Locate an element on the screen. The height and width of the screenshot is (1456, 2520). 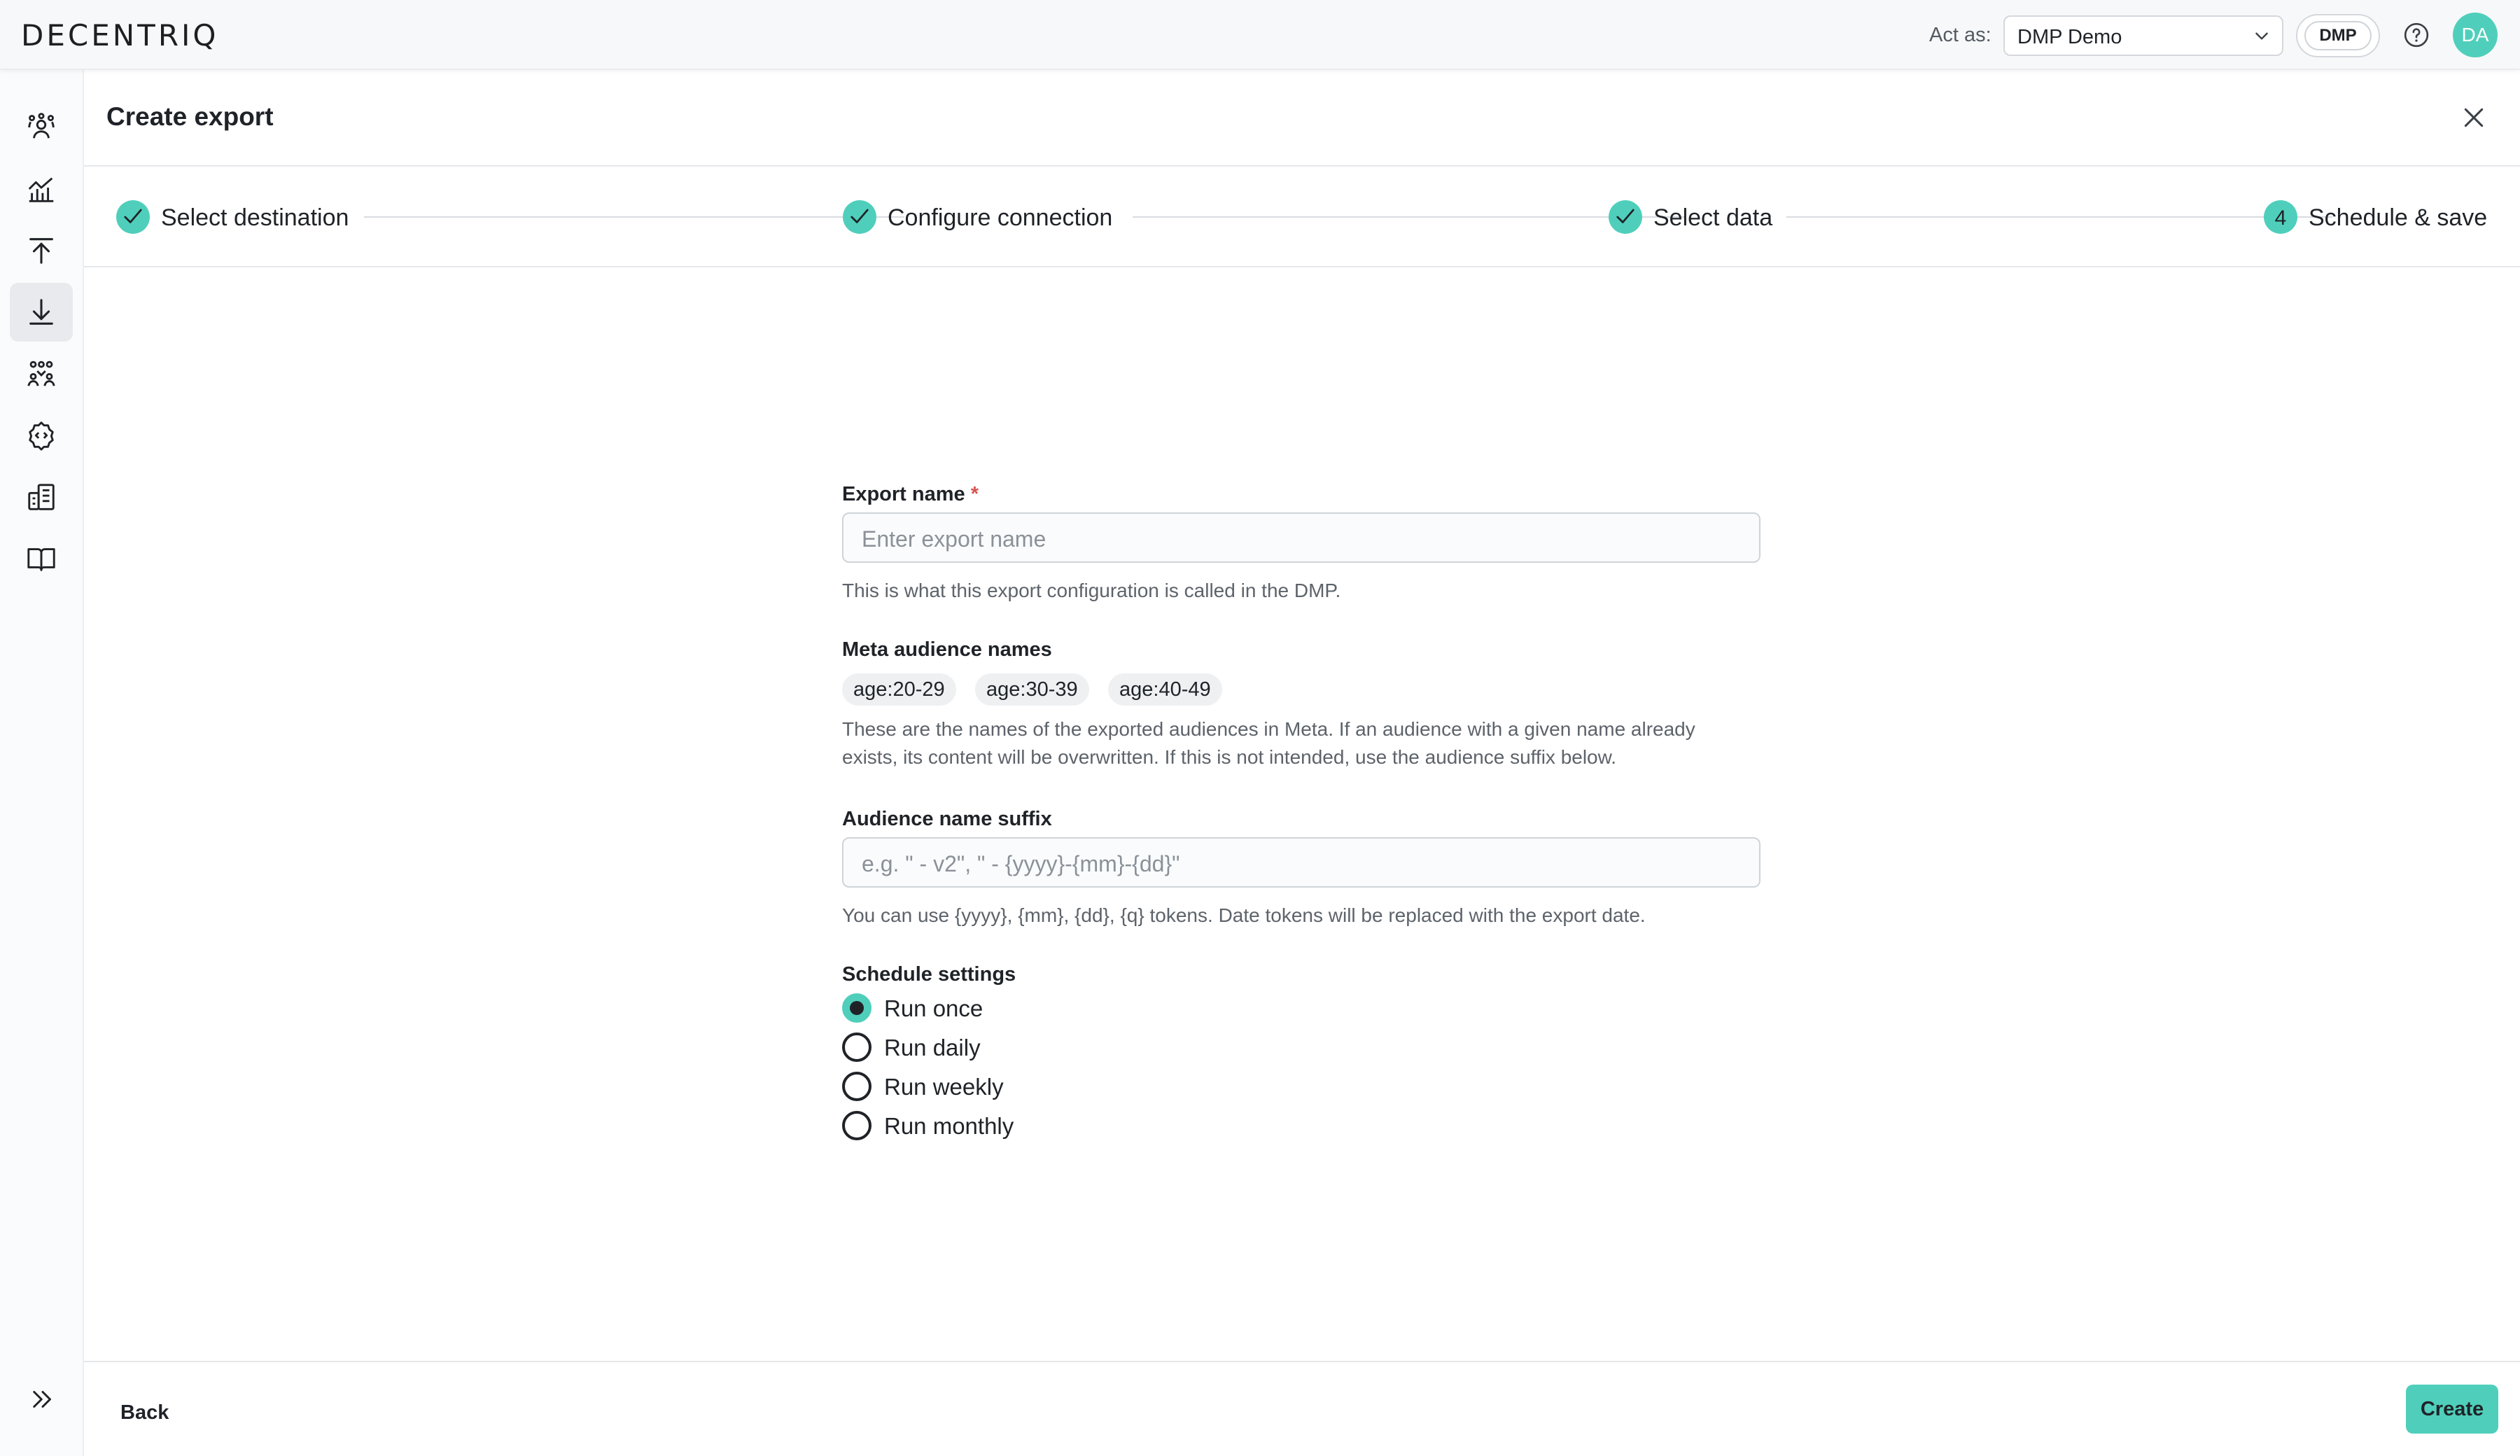
sidebar-item-docs is located at coordinates (41, 558).